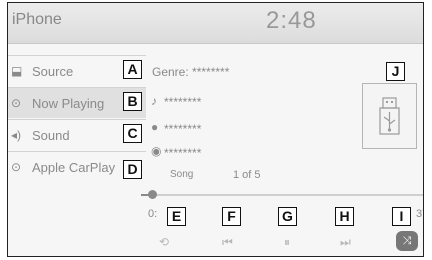  Describe the element at coordinates (183, 153) in the screenshot. I see `album-text: ********` at that location.